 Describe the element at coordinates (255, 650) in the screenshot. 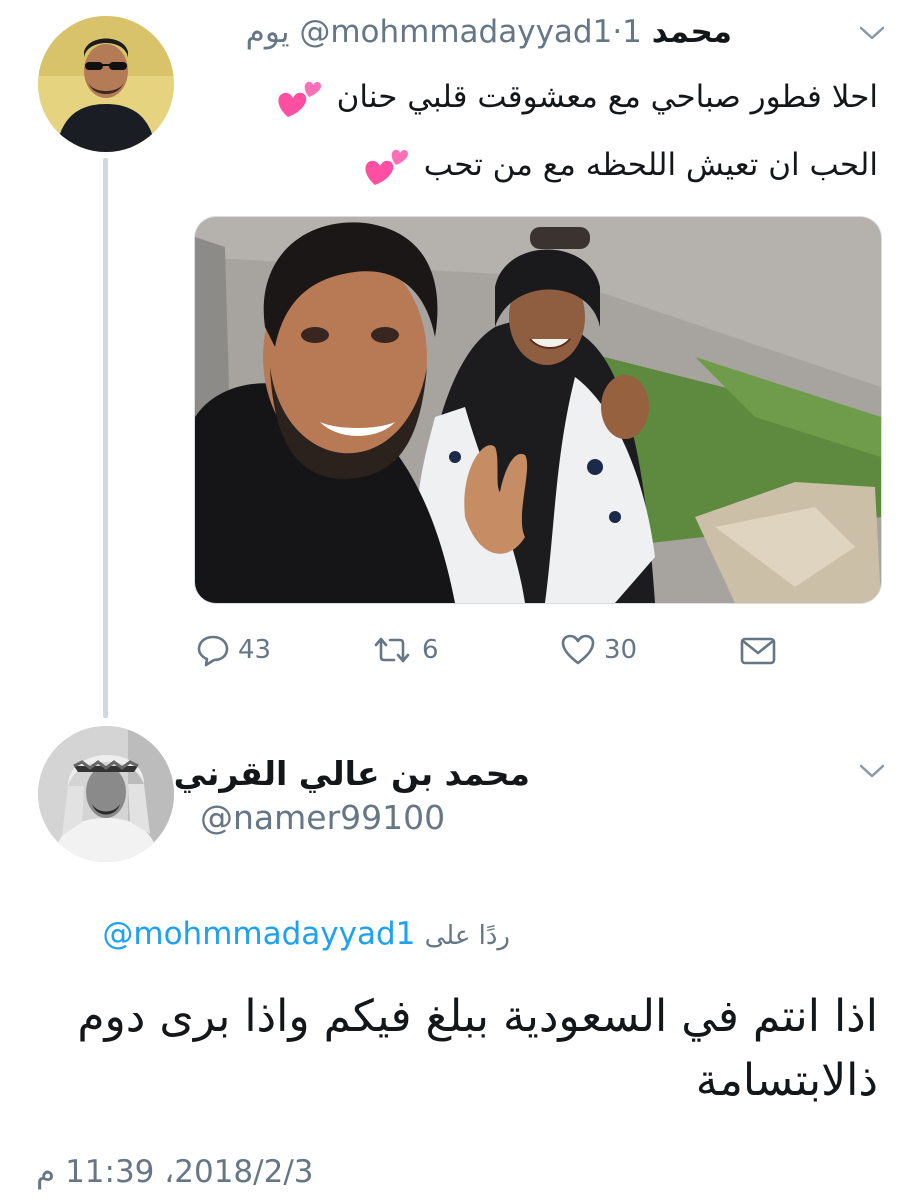

I see `reply-count: 43` at that location.